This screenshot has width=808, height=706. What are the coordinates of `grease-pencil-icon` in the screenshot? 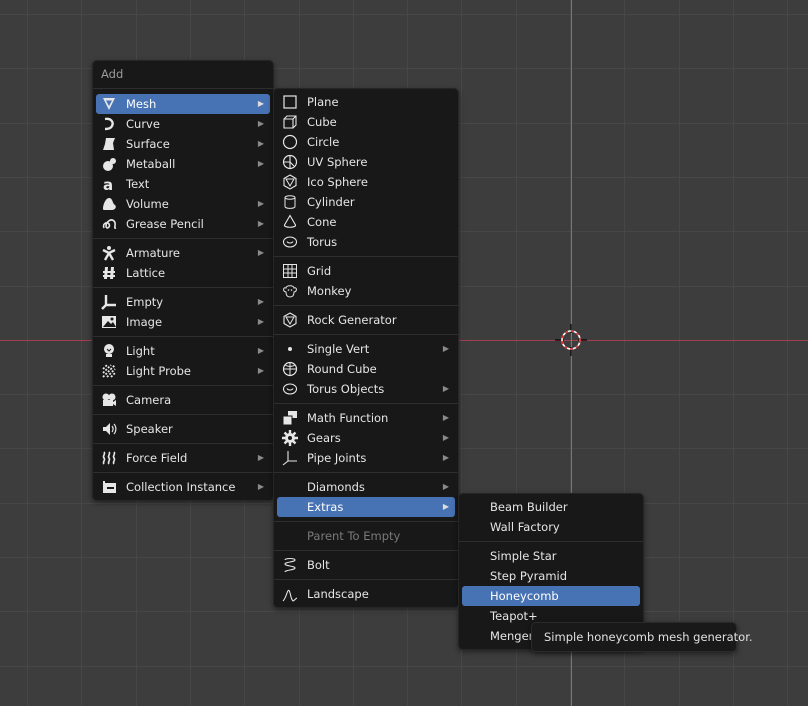 It's located at (109, 224).